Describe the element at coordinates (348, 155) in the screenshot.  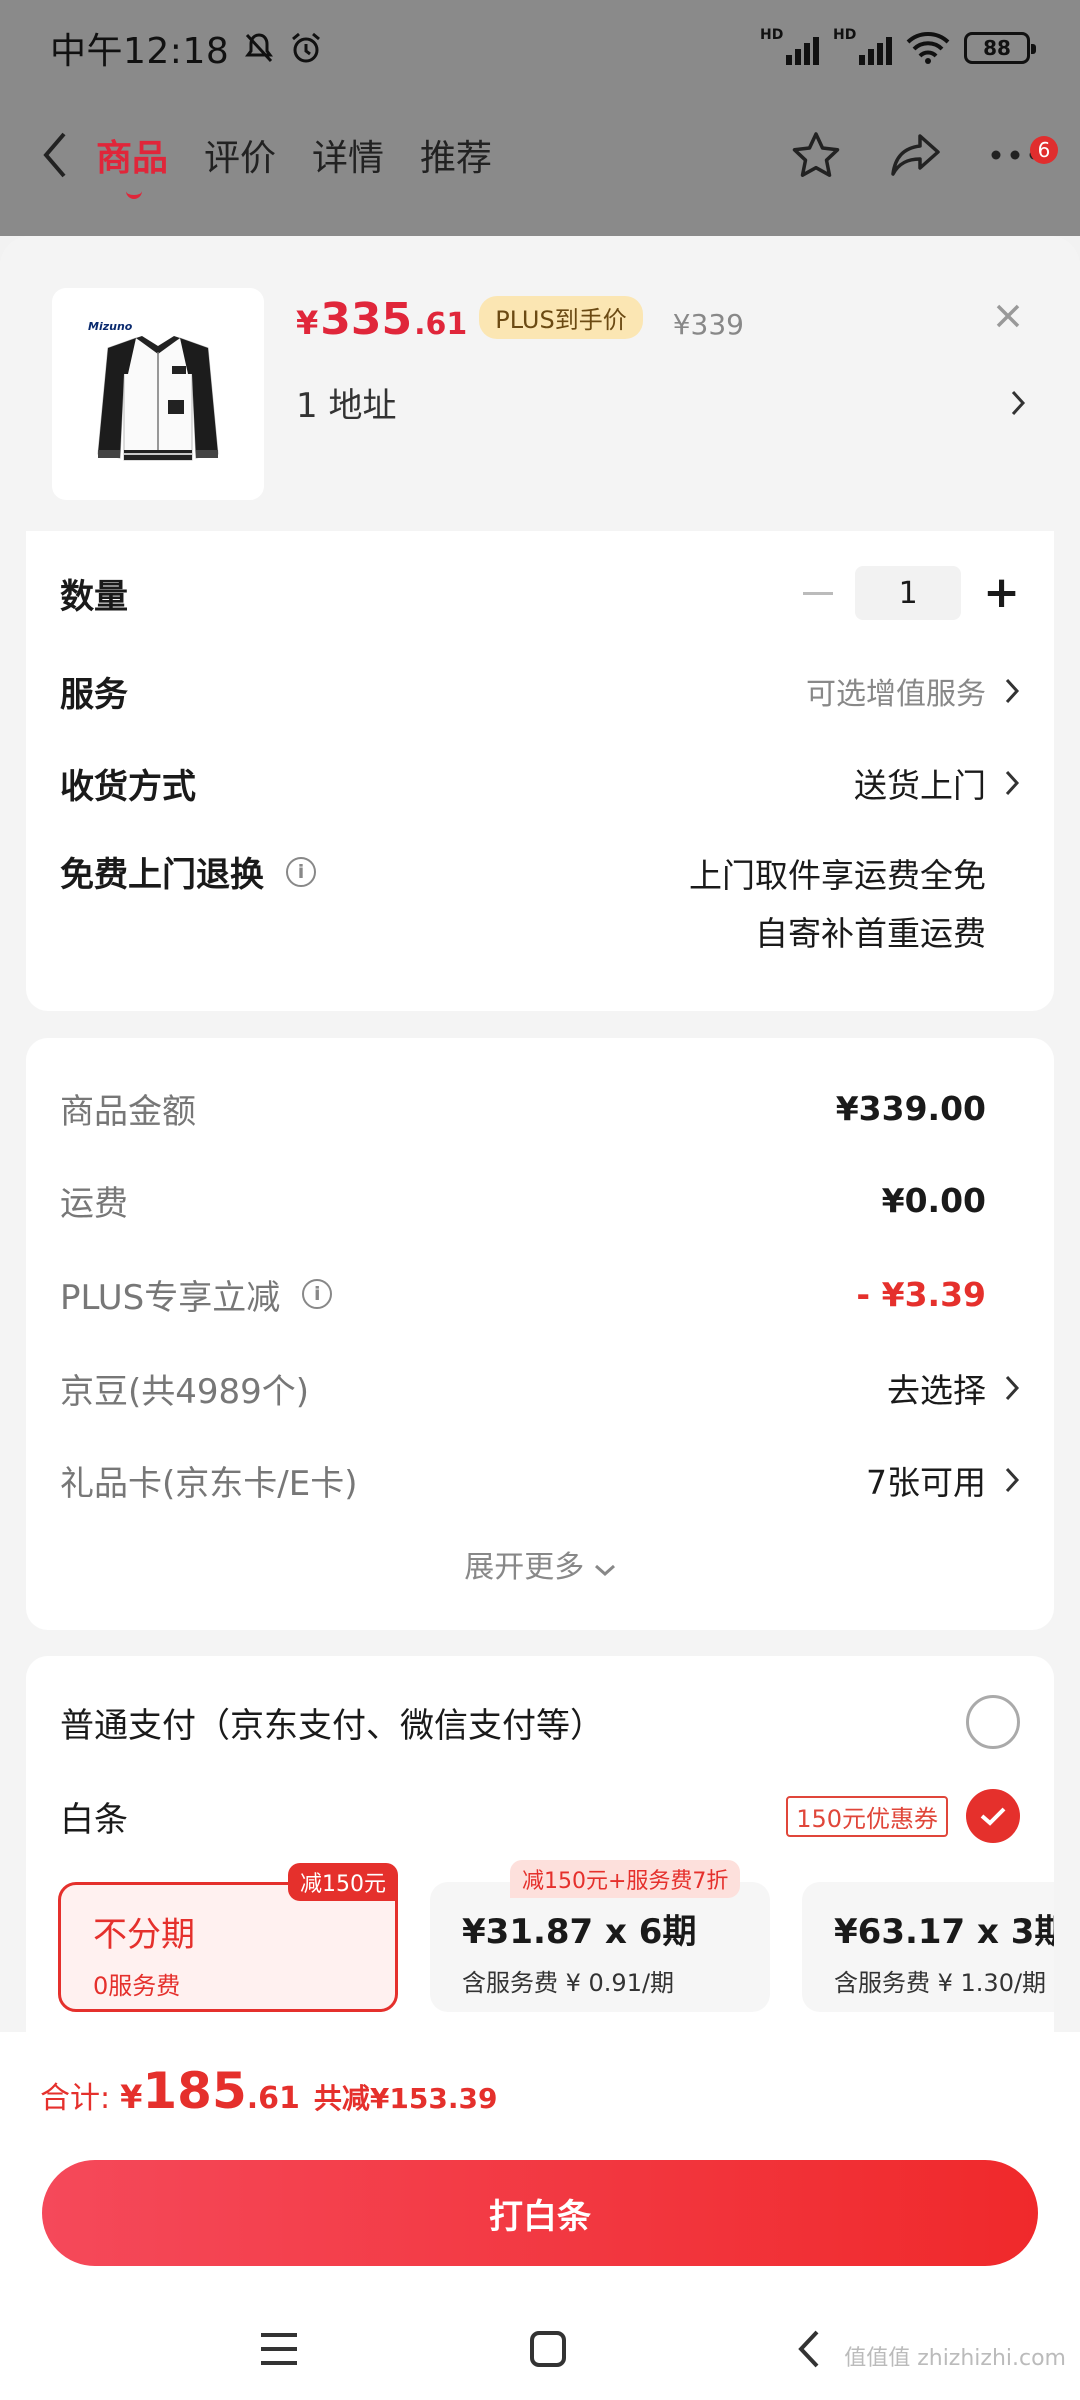
I see `tab-details: 详情` at that location.